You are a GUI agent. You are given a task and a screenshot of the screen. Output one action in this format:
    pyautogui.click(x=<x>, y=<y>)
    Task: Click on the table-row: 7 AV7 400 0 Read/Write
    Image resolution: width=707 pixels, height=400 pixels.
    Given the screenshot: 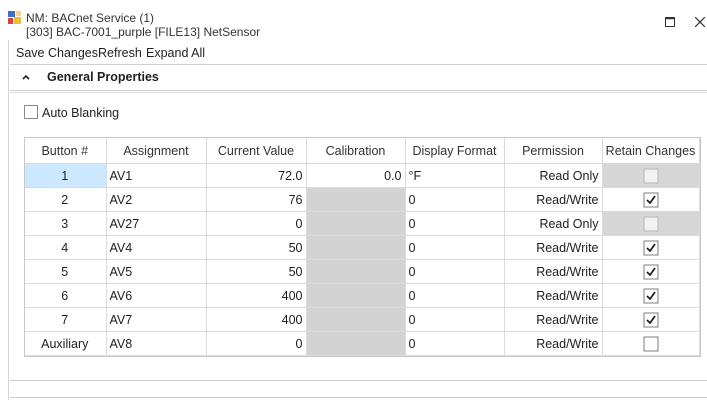 What is the action you would take?
    pyautogui.click(x=362, y=319)
    